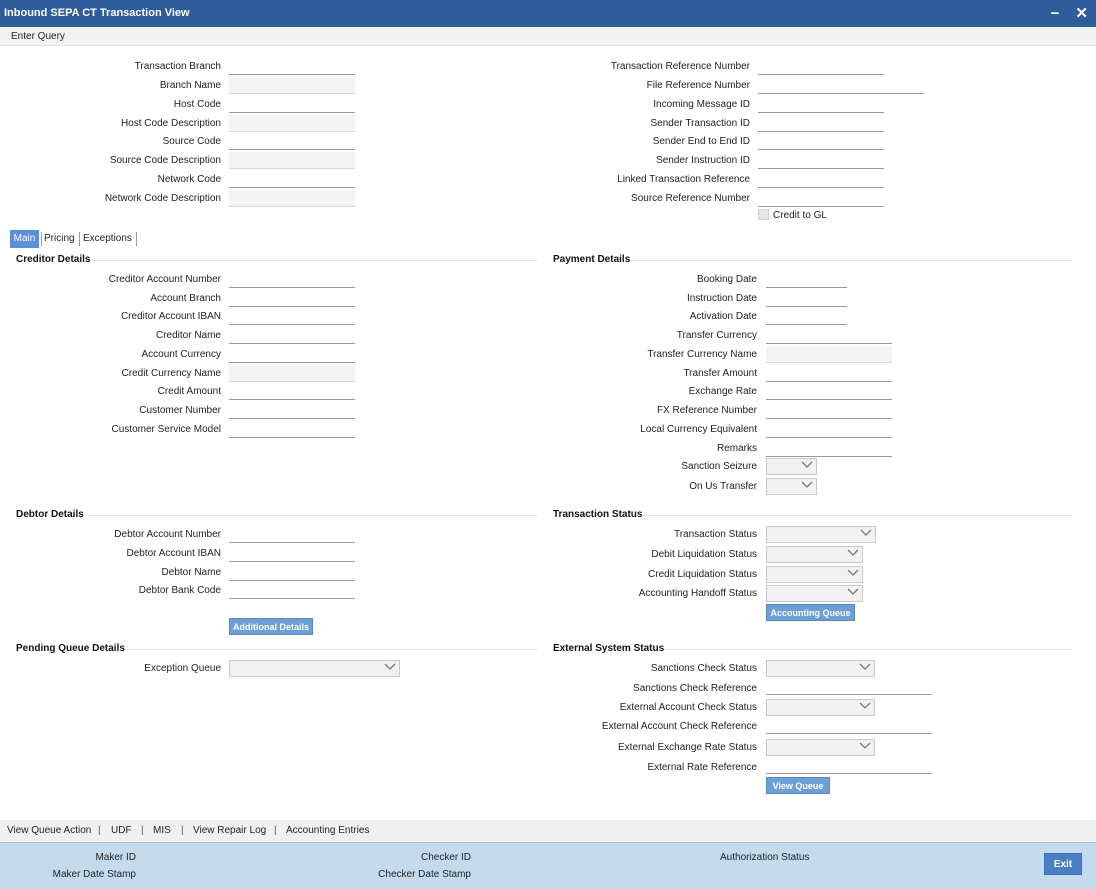 This screenshot has width=1096, height=889. Describe the element at coordinates (121, 830) in the screenshot. I see `udf-link: UDF` at that location.